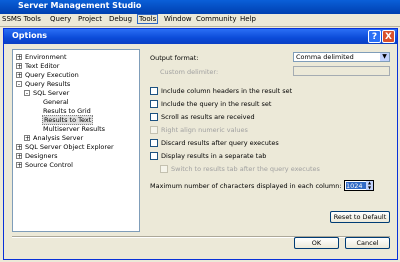 This screenshot has width=400, height=262. Describe the element at coordinates (67, 111) in the screenshot. I see `tree-item-results-to-grid: Results to Grid` at that location.